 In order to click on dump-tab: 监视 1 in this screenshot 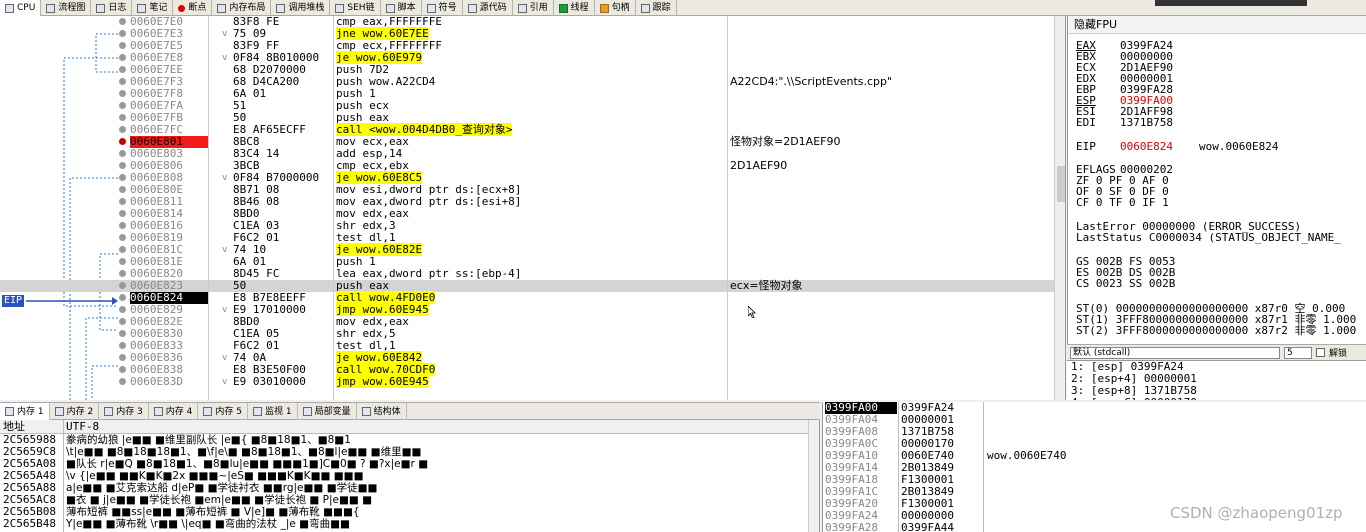, I will do `click(273, 411)`.